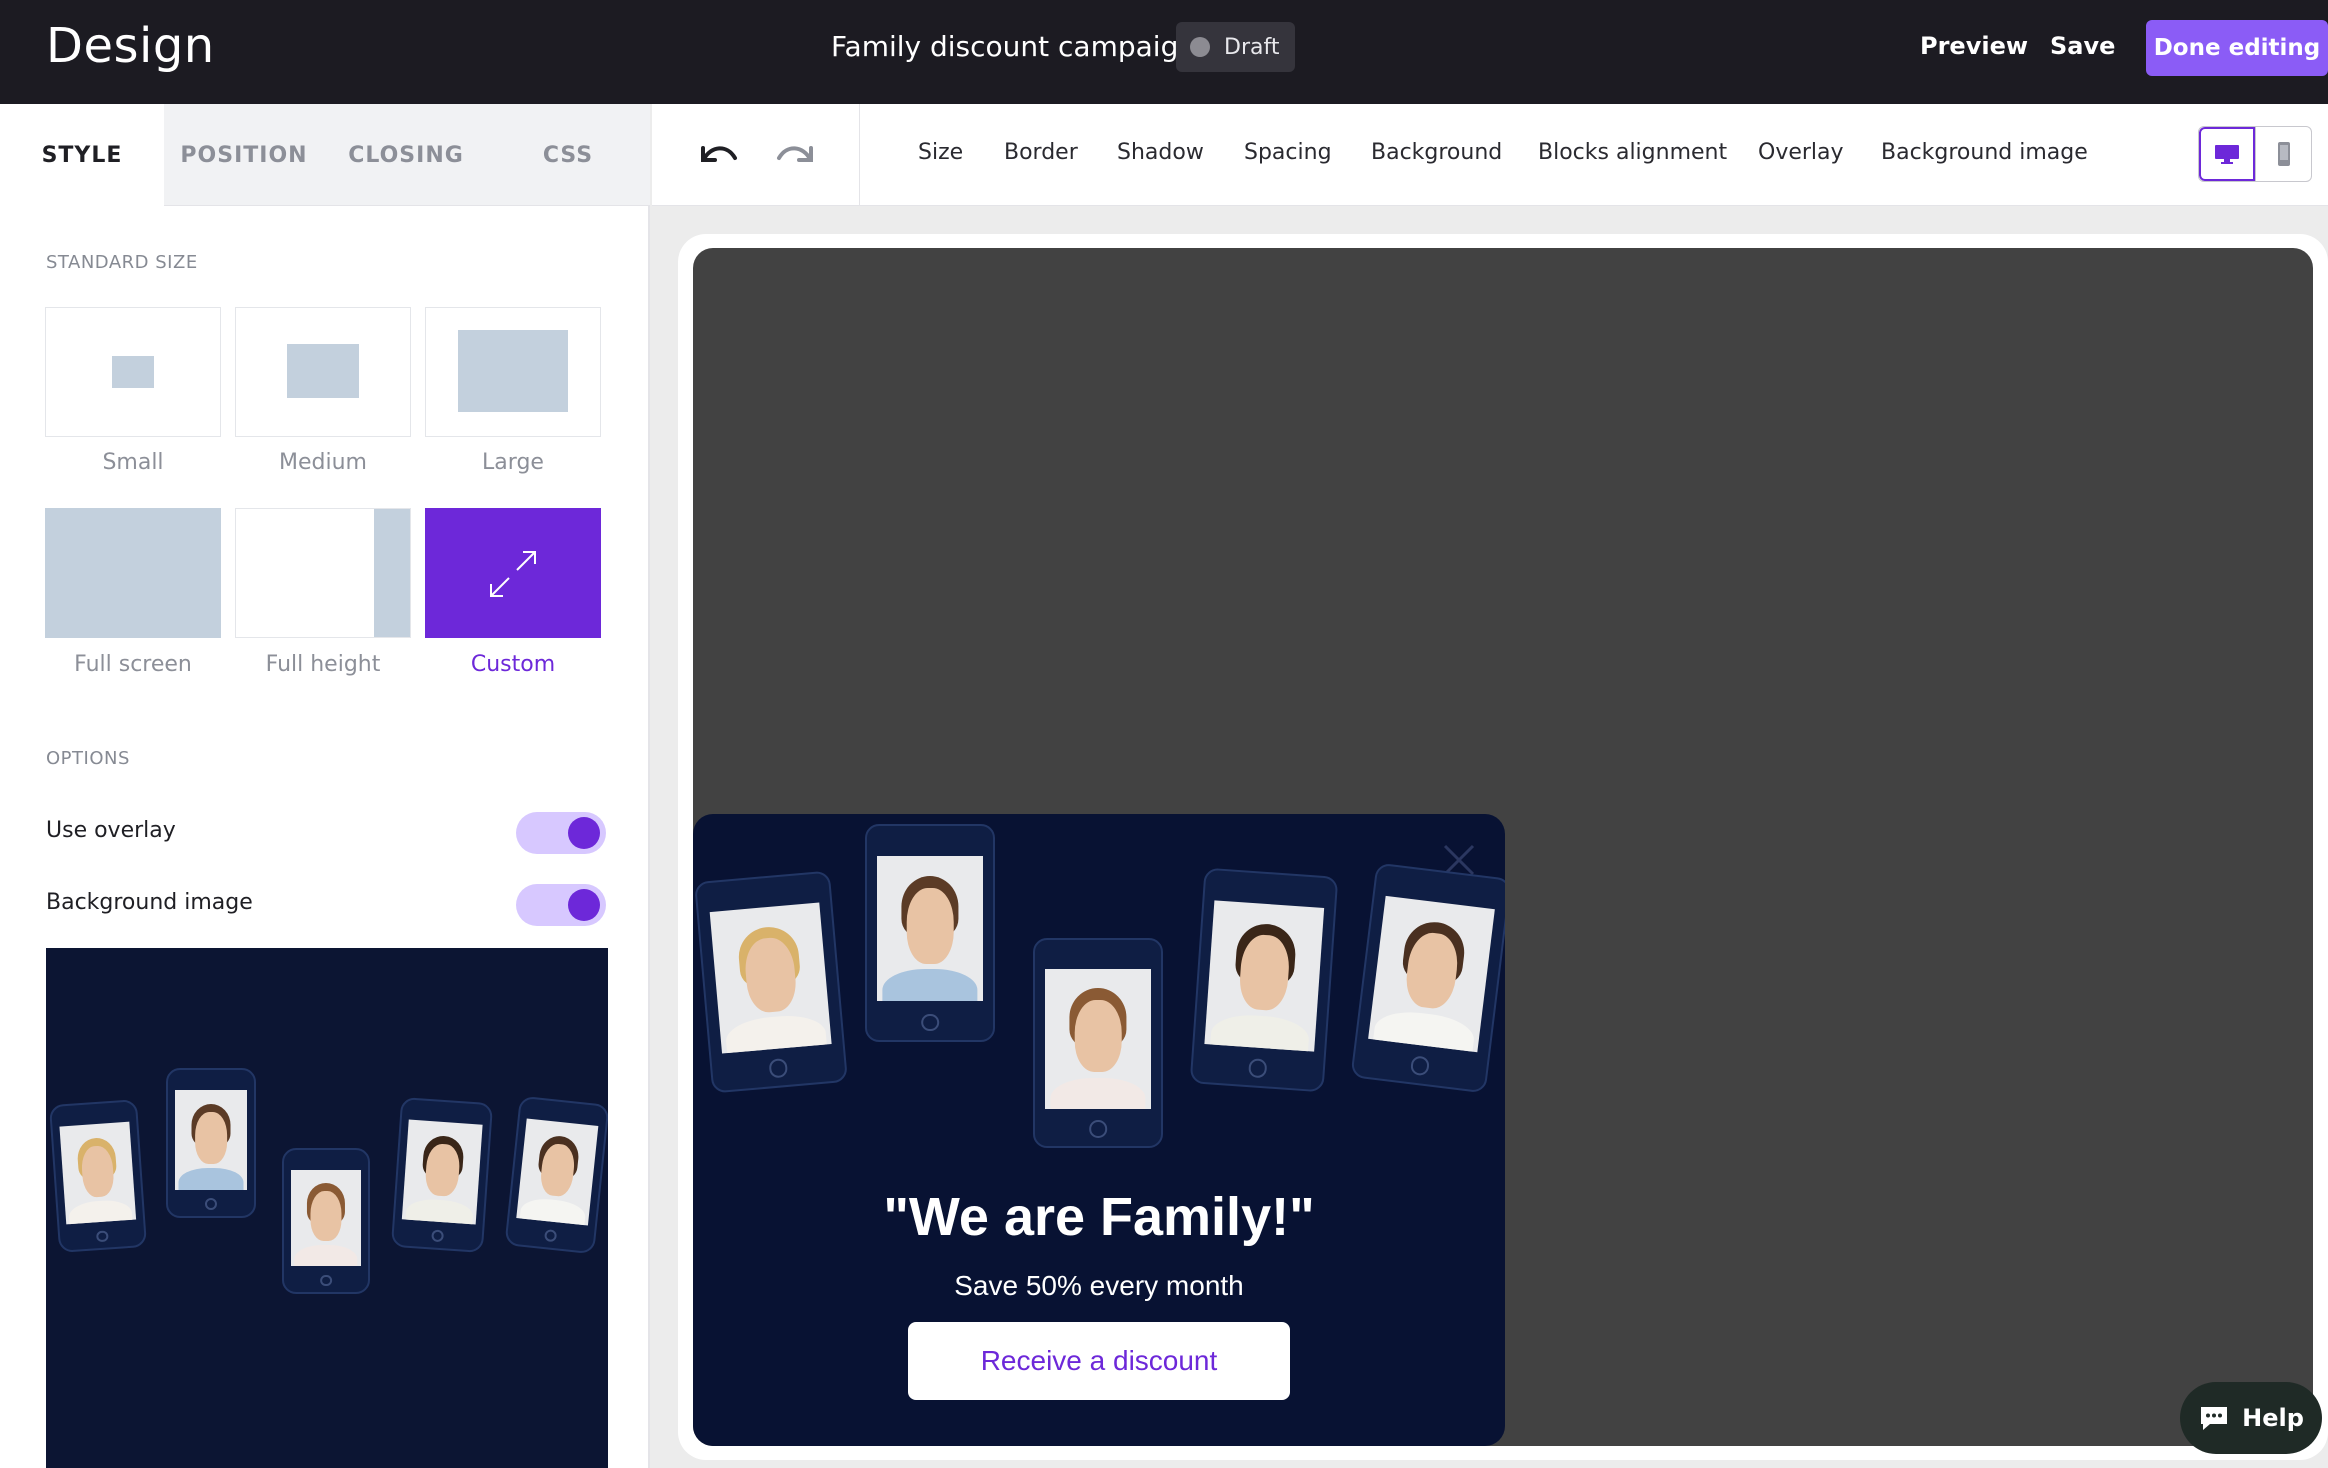 The height and width of the screenshot is (1468, 2328). What do you see at coordinates (149, 902) in the screenshot?
I see `background-image-label: Background image` at bounding box center [149, 902].